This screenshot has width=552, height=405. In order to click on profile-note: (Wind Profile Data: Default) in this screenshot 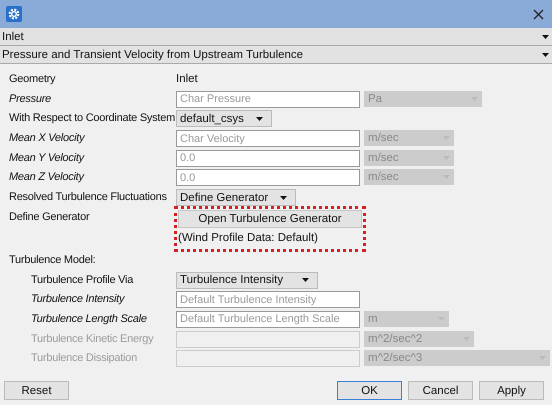, I will do `click(248, 238)`.